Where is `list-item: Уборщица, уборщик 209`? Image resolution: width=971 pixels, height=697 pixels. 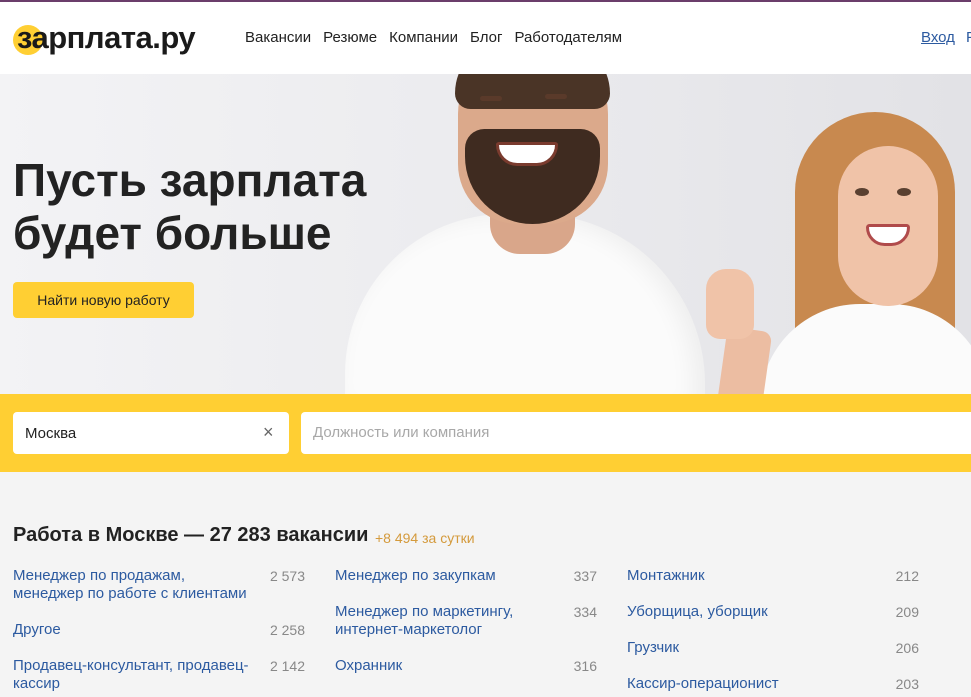 list-item: Уборщица, уборщик 209 is located at coordinates (773, 612).